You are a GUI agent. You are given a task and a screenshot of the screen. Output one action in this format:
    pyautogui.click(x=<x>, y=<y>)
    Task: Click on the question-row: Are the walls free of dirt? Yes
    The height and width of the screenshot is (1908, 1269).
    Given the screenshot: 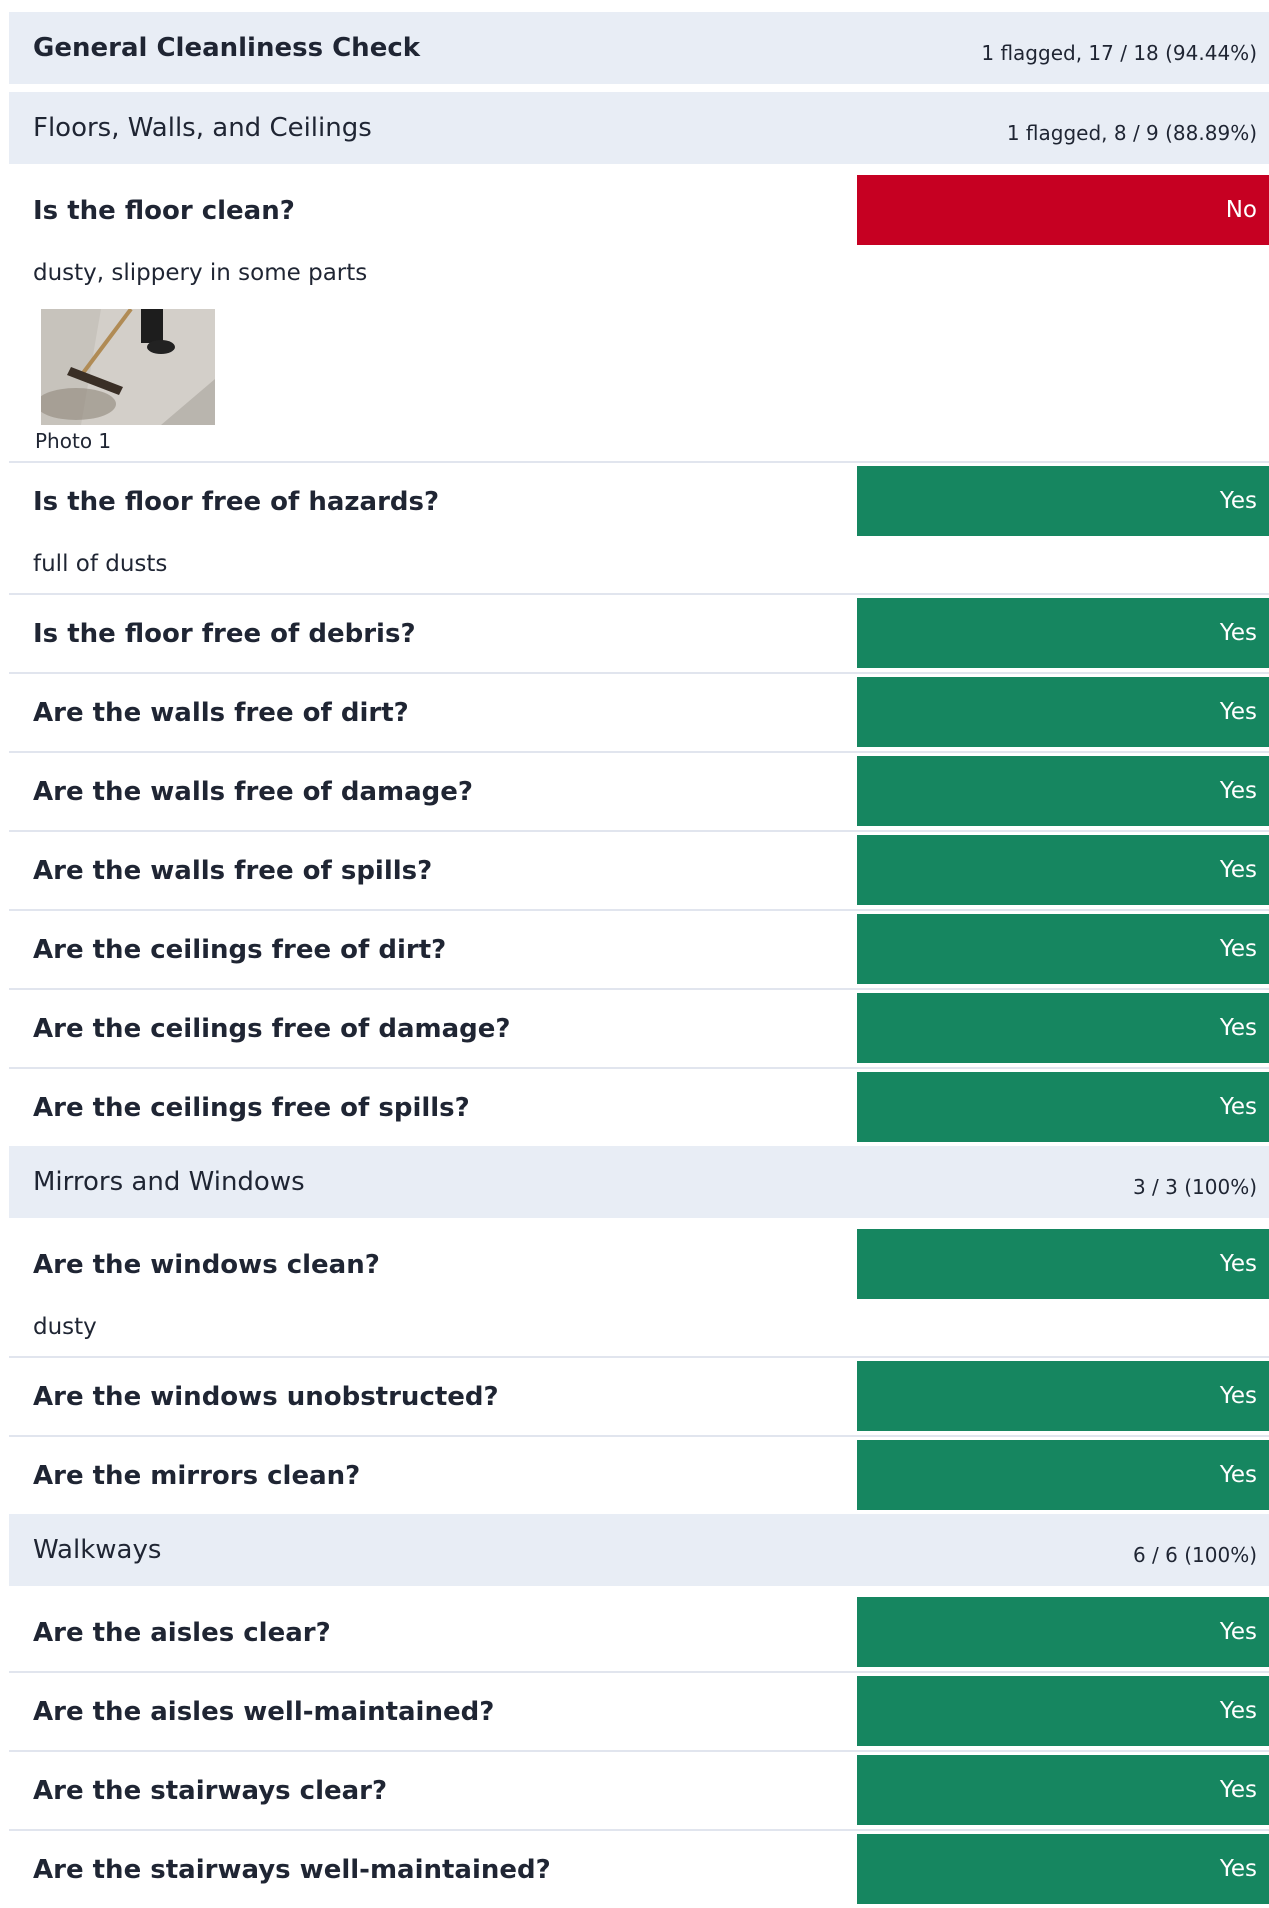 What is the action you would take?
    pyautogui.click(x=639, y=713)
    